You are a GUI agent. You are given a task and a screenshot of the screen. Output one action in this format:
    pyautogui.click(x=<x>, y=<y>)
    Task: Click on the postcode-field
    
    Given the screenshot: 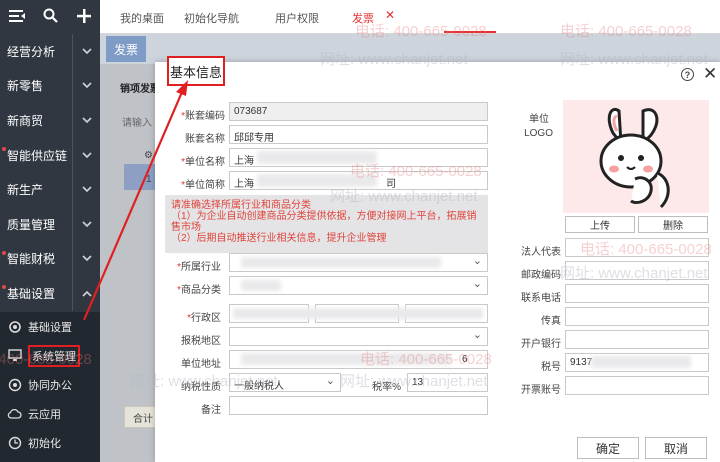 What is the action you would take?
    pyautogui.click(x=637, y=270)
    